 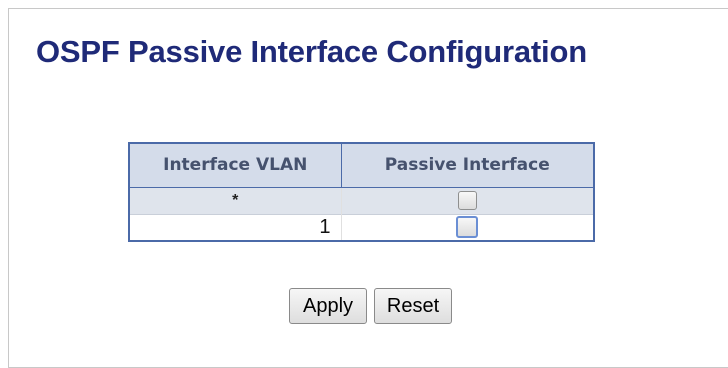 I want to click on passive-checkbox, so click(x=467, y=227).